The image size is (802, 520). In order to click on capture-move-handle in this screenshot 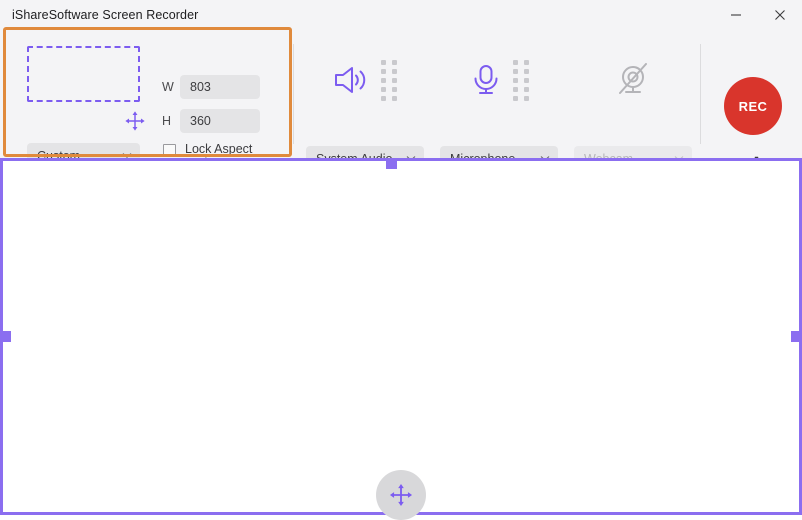, I will do `click(401, 495)`.